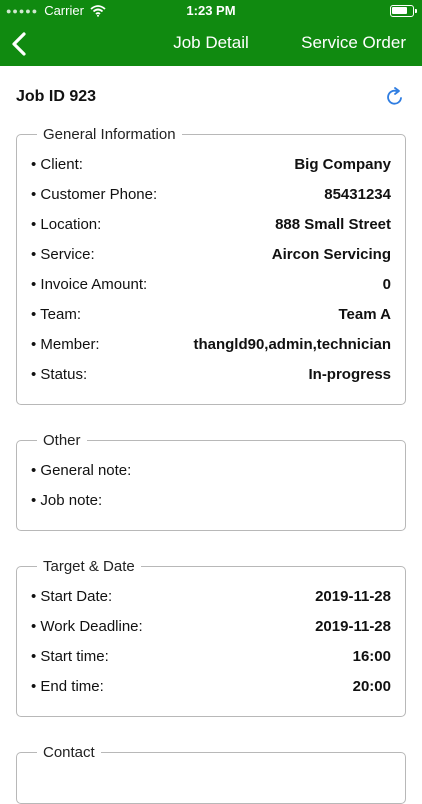  I want to click on row-team: Team: Team A, so click(211, 314).